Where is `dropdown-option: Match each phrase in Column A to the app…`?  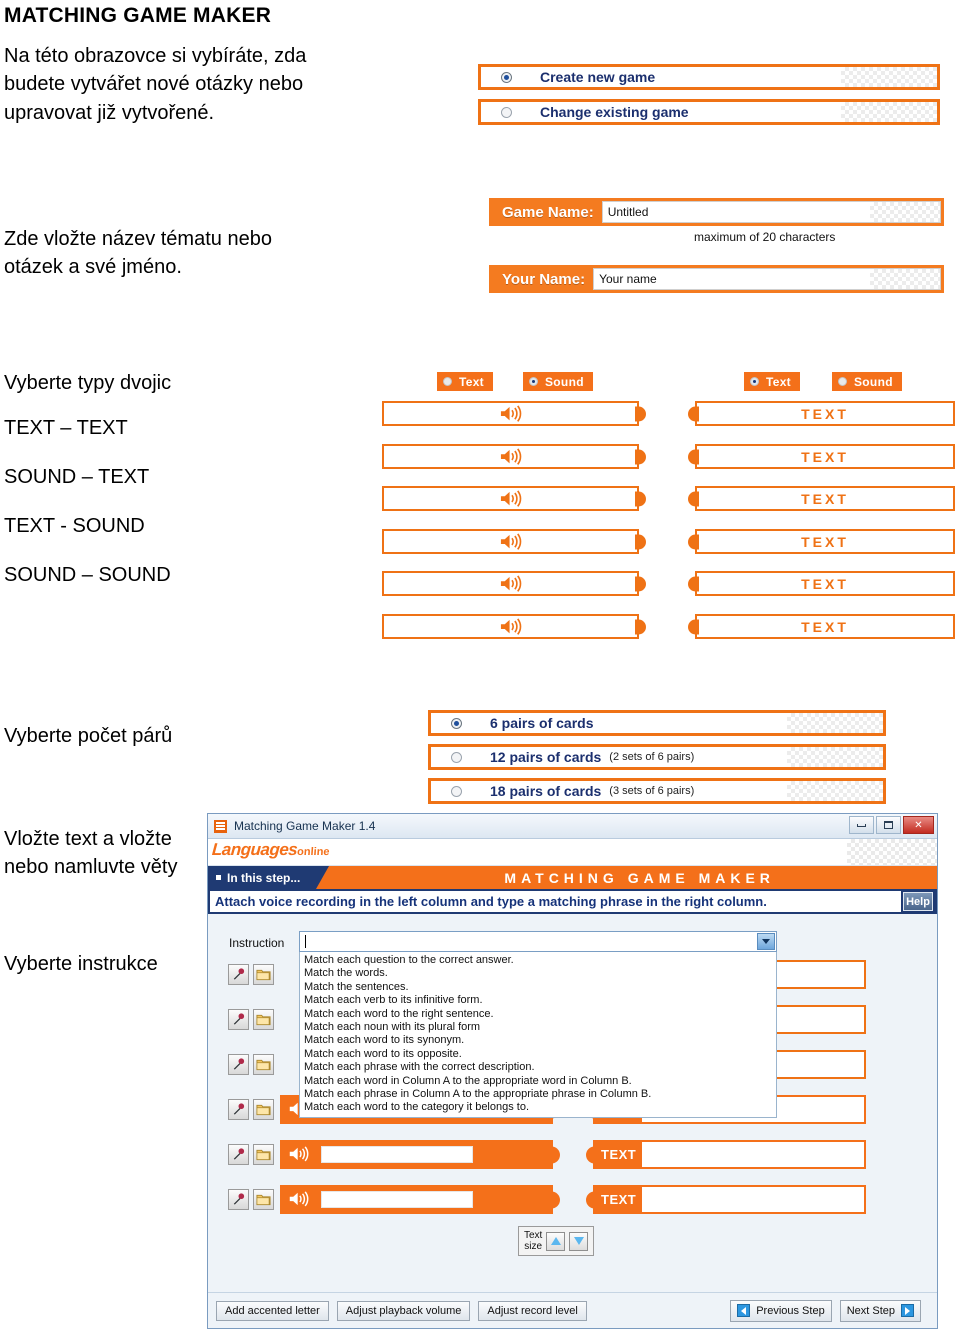
dropdown-option: Match each phrase in Column A to the app… is located at coordinates (540, 1094).